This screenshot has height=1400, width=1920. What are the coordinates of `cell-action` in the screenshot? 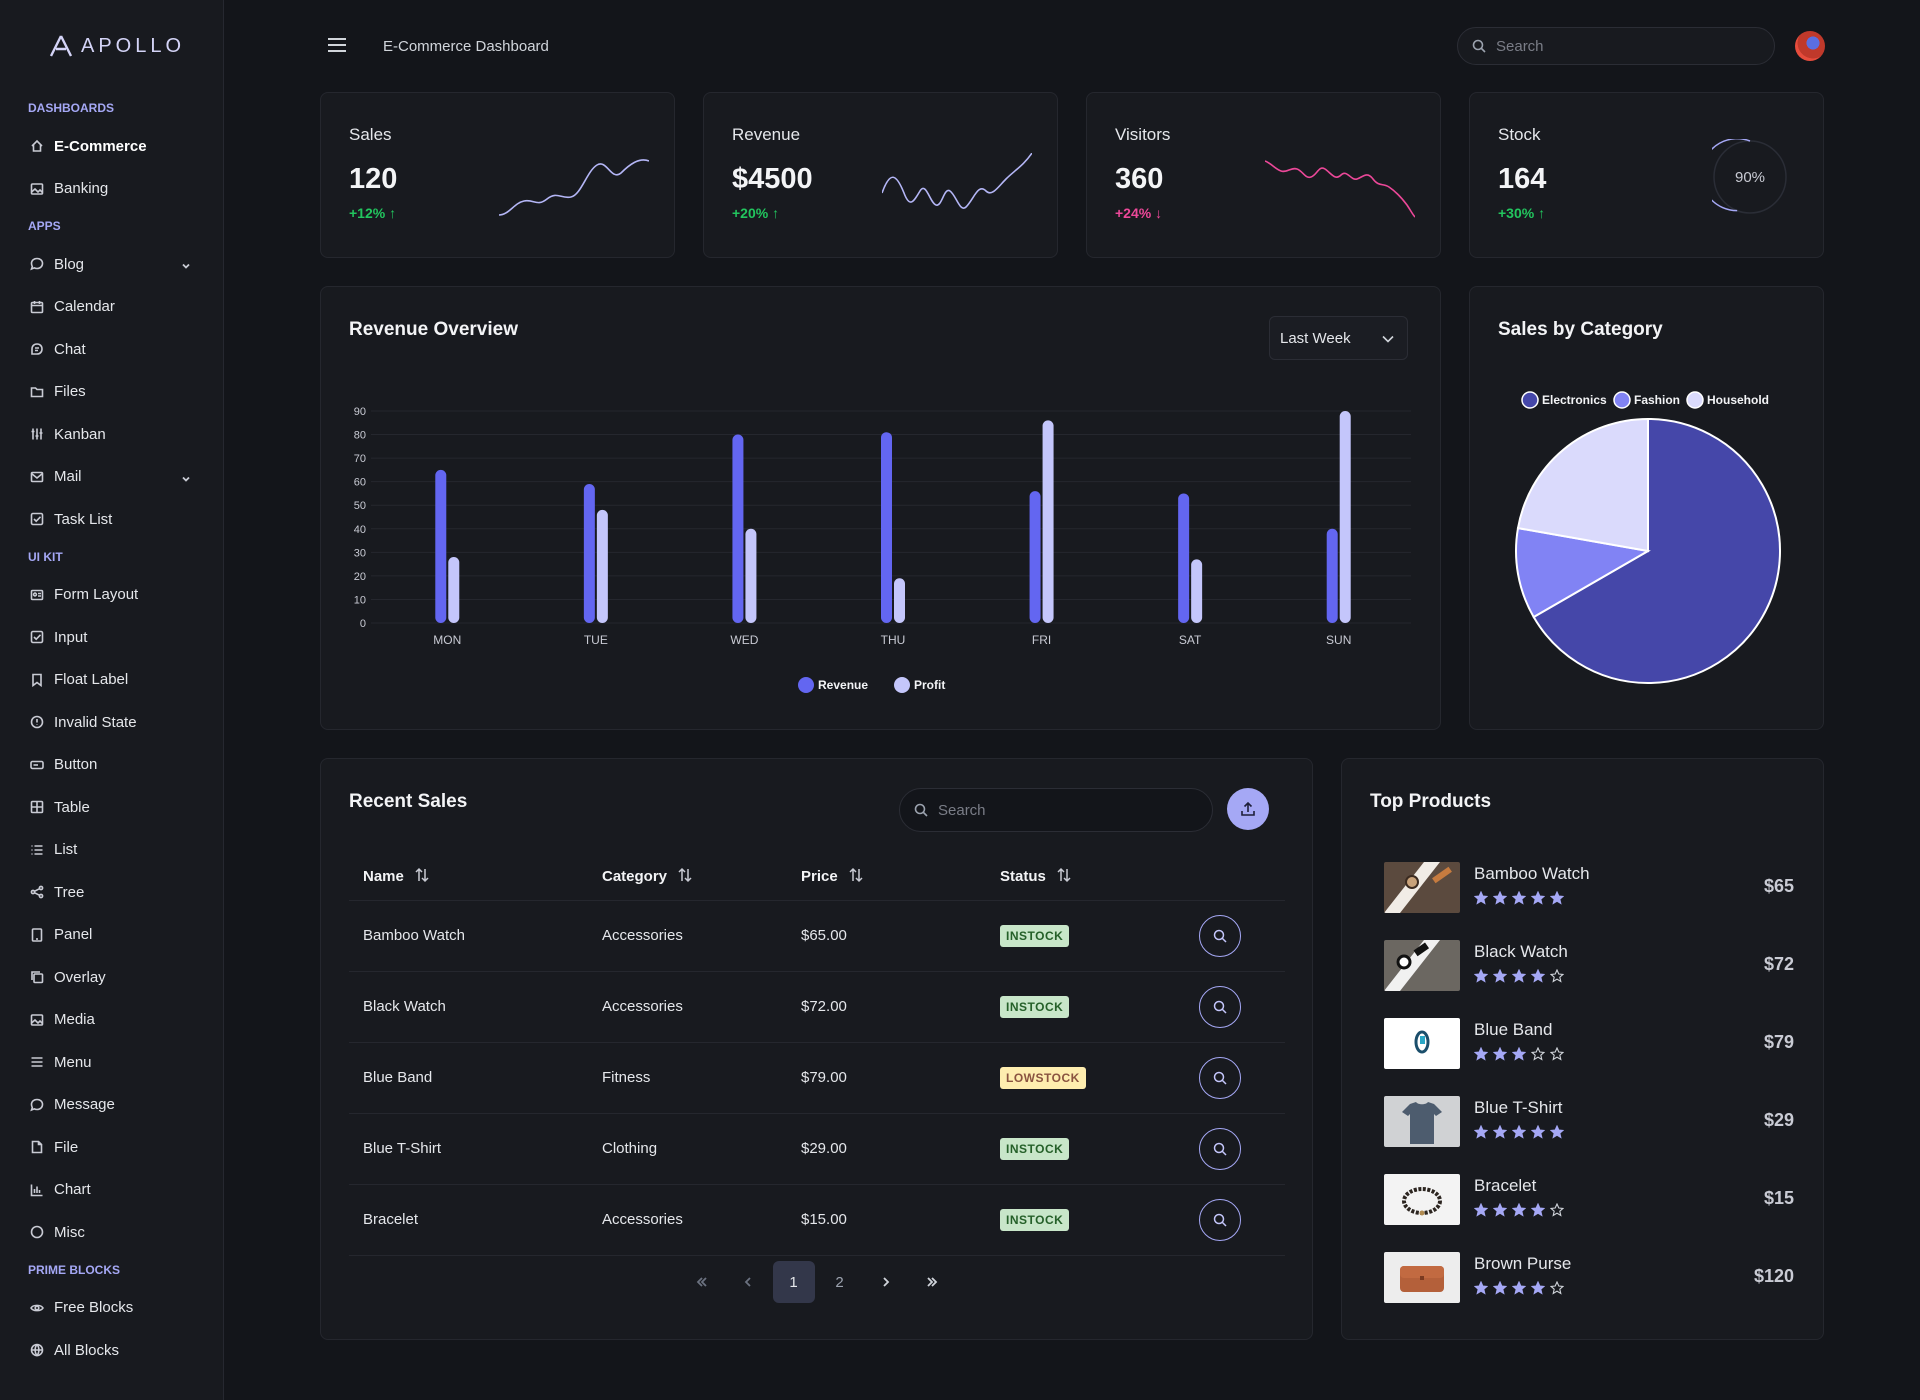 It's located at (1235, 936).